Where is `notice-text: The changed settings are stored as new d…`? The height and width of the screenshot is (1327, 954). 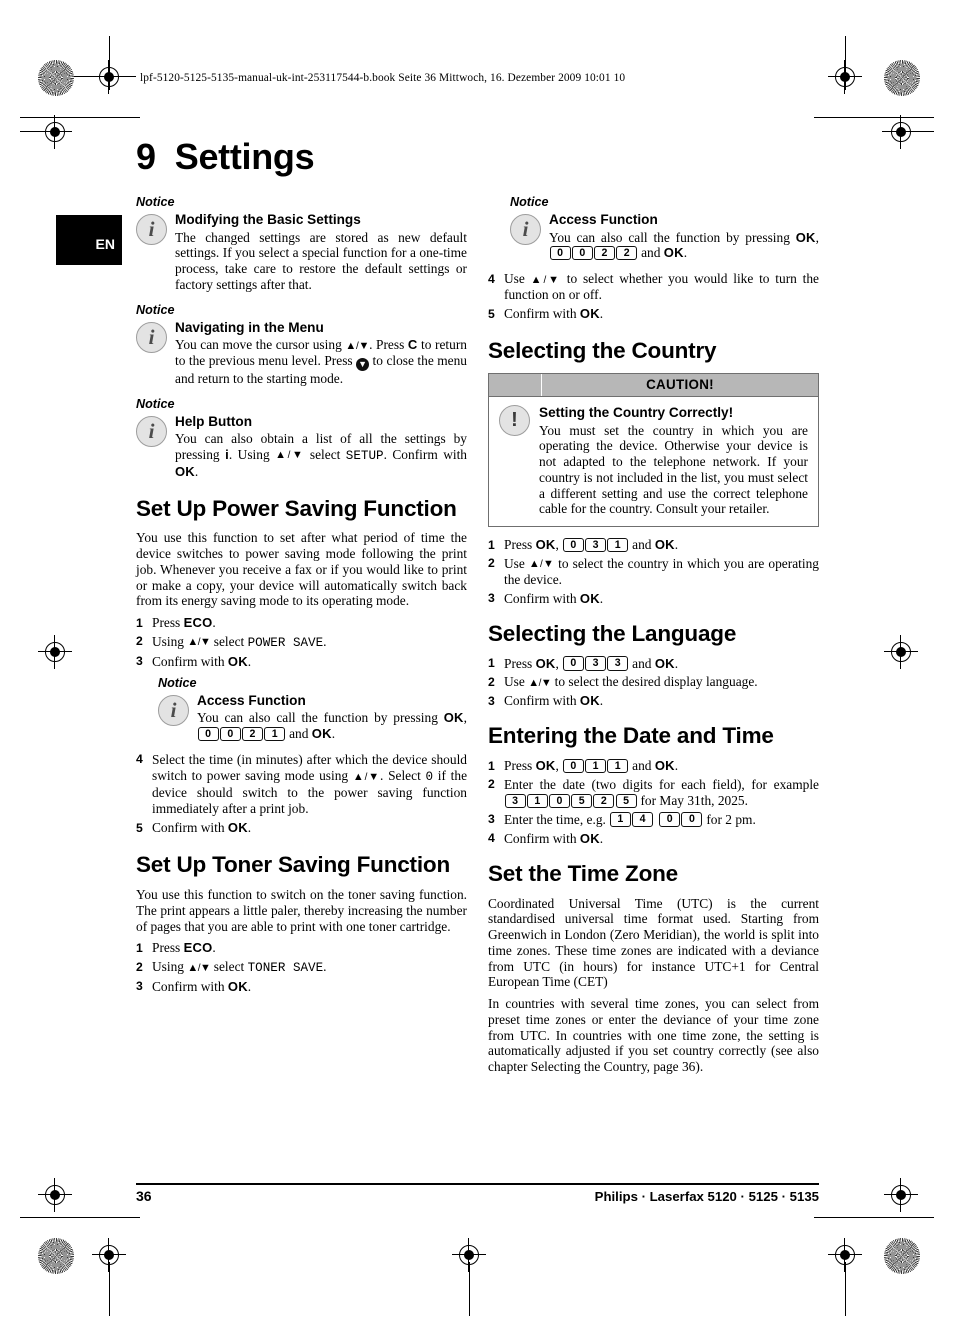
notice-text: The changed settings are stored as new d… is located at coordinates (321, 260).